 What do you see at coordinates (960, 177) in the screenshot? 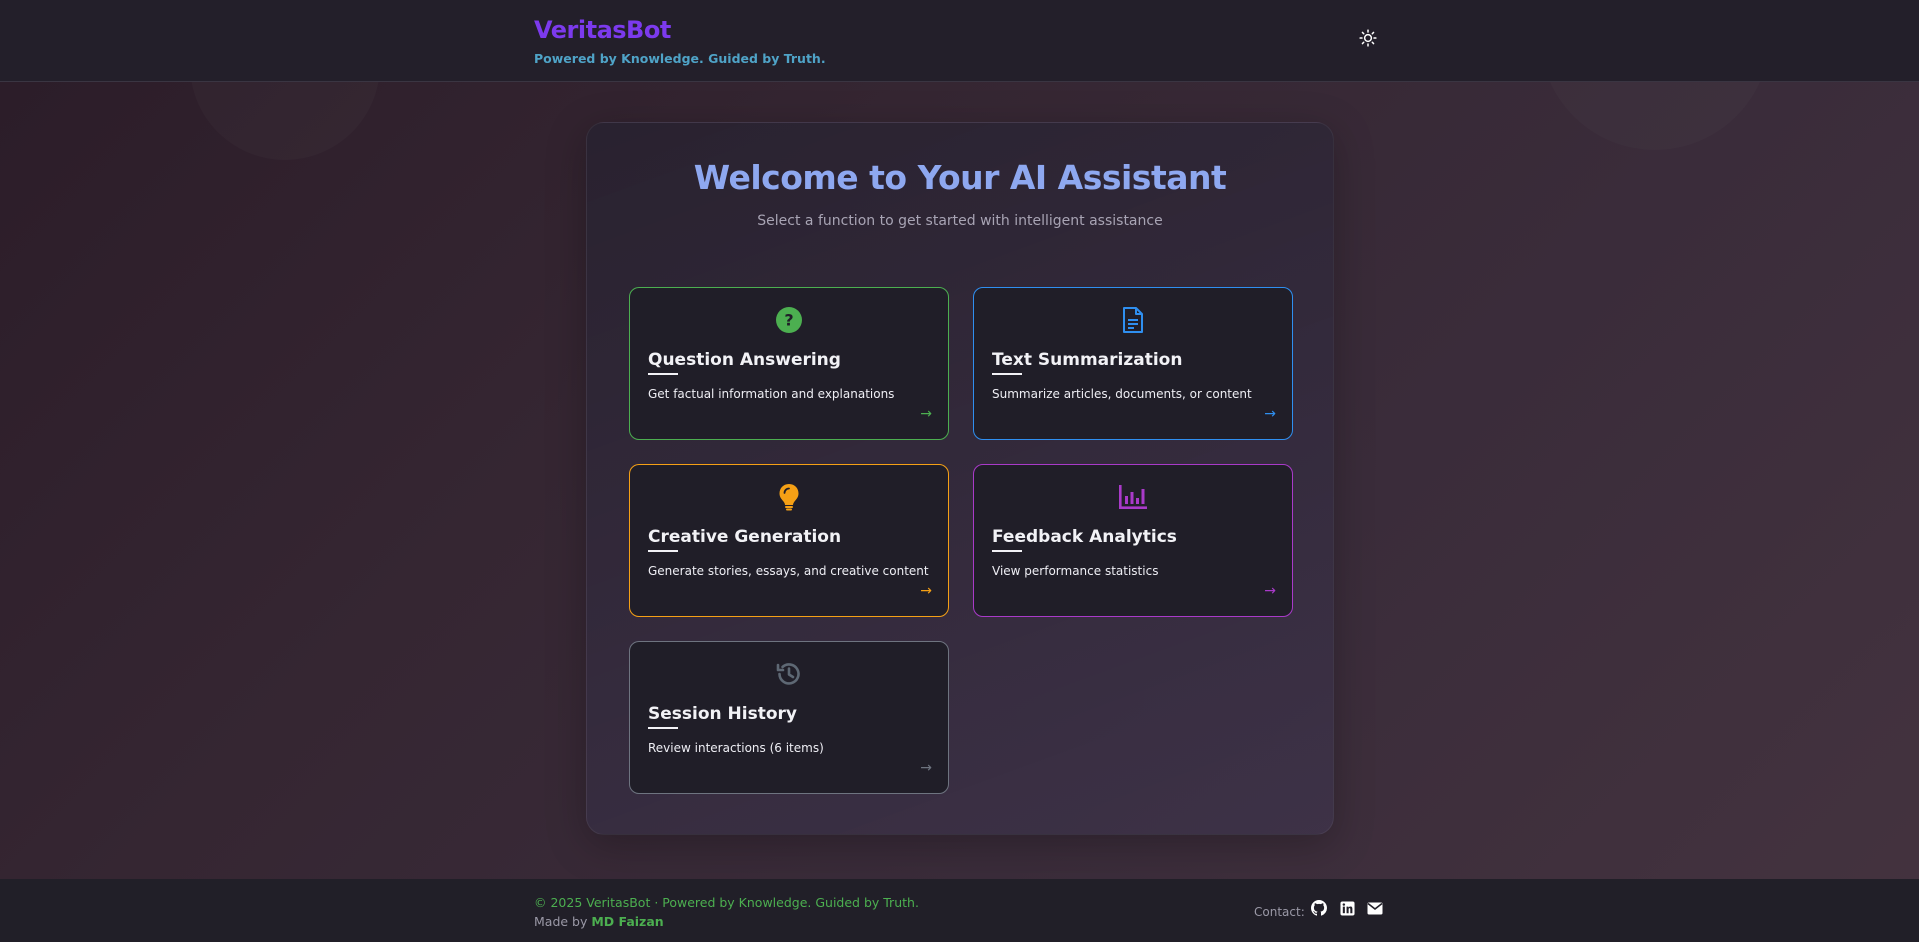
I see `page-title: Welcome to Your AI Assistant` at bounding box center [960, 177].